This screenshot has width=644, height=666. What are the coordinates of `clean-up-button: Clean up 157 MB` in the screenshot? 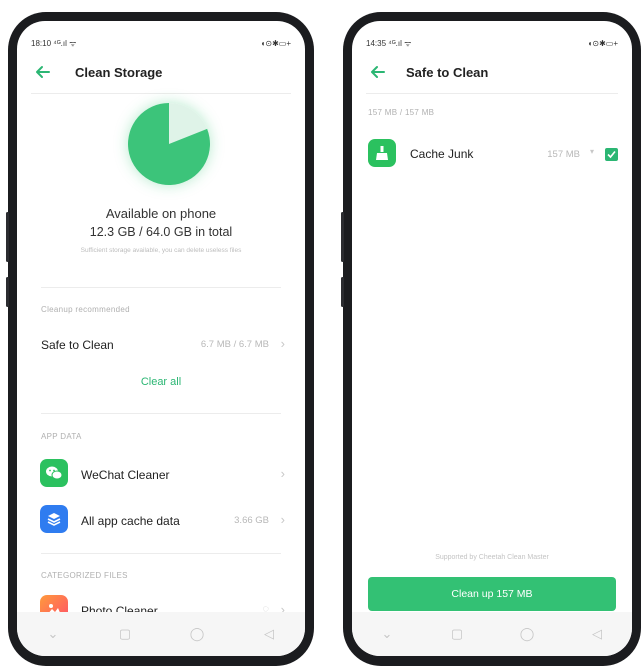 It's located at (492, 594).